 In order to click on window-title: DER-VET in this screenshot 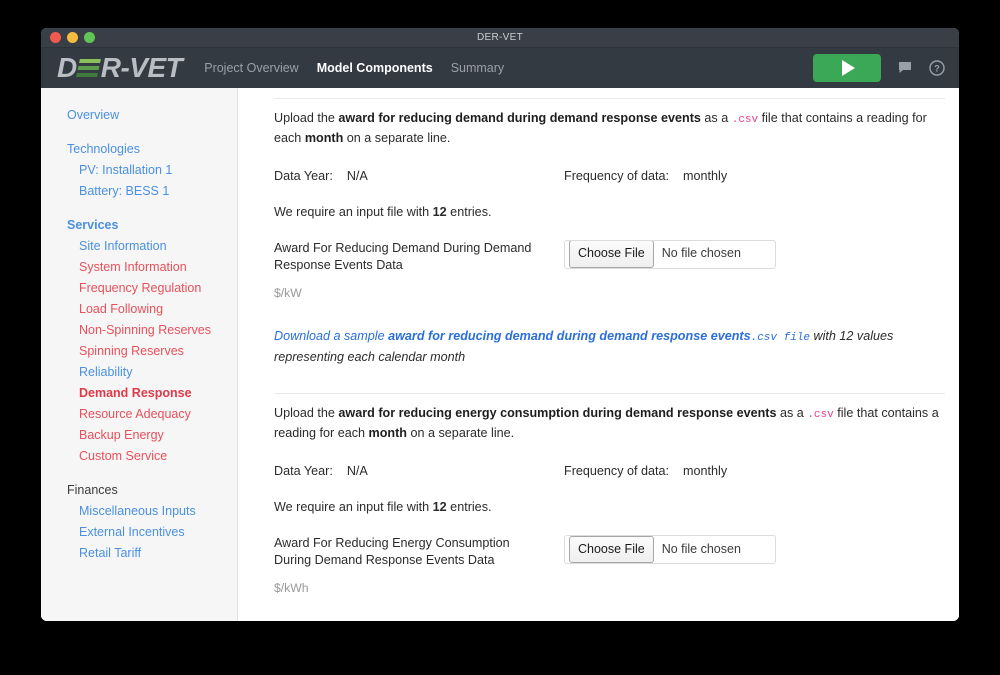, I will do `click(500, 37)`.